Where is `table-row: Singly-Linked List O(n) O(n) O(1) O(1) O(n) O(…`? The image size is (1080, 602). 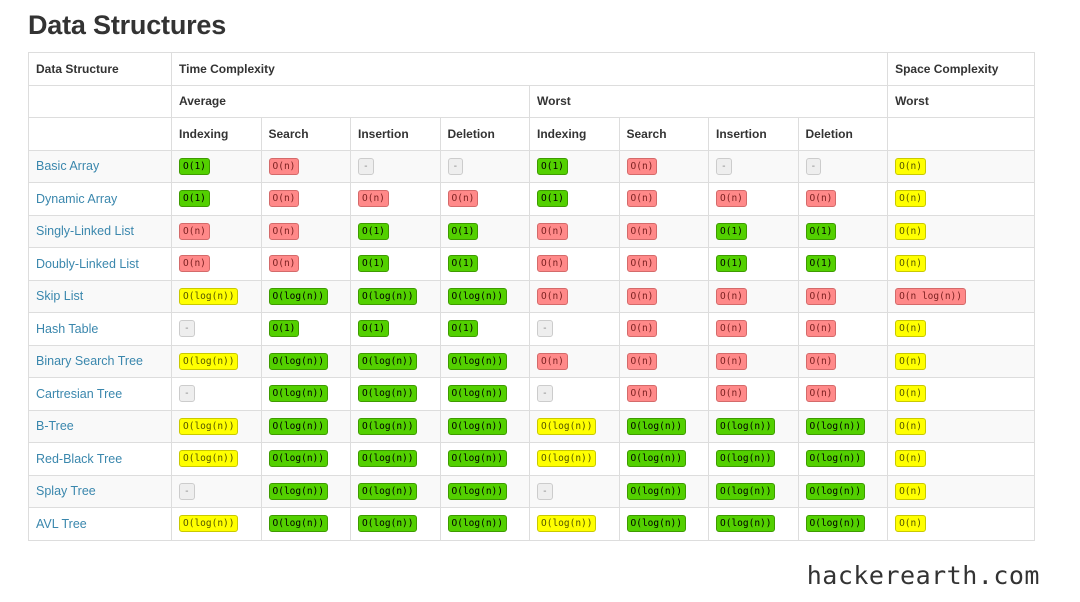
table-row: Singly-Linked List O(n) O(n) O(1) O(1) O(n) O(… is located at coordinates (532, 231).